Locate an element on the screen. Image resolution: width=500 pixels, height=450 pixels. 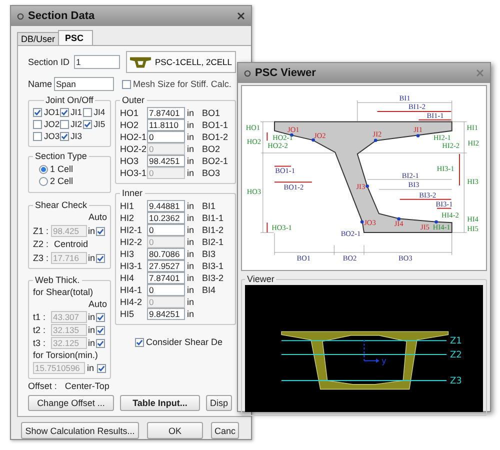
group-title: Joint On/Off is located at coordinates (69, 100).